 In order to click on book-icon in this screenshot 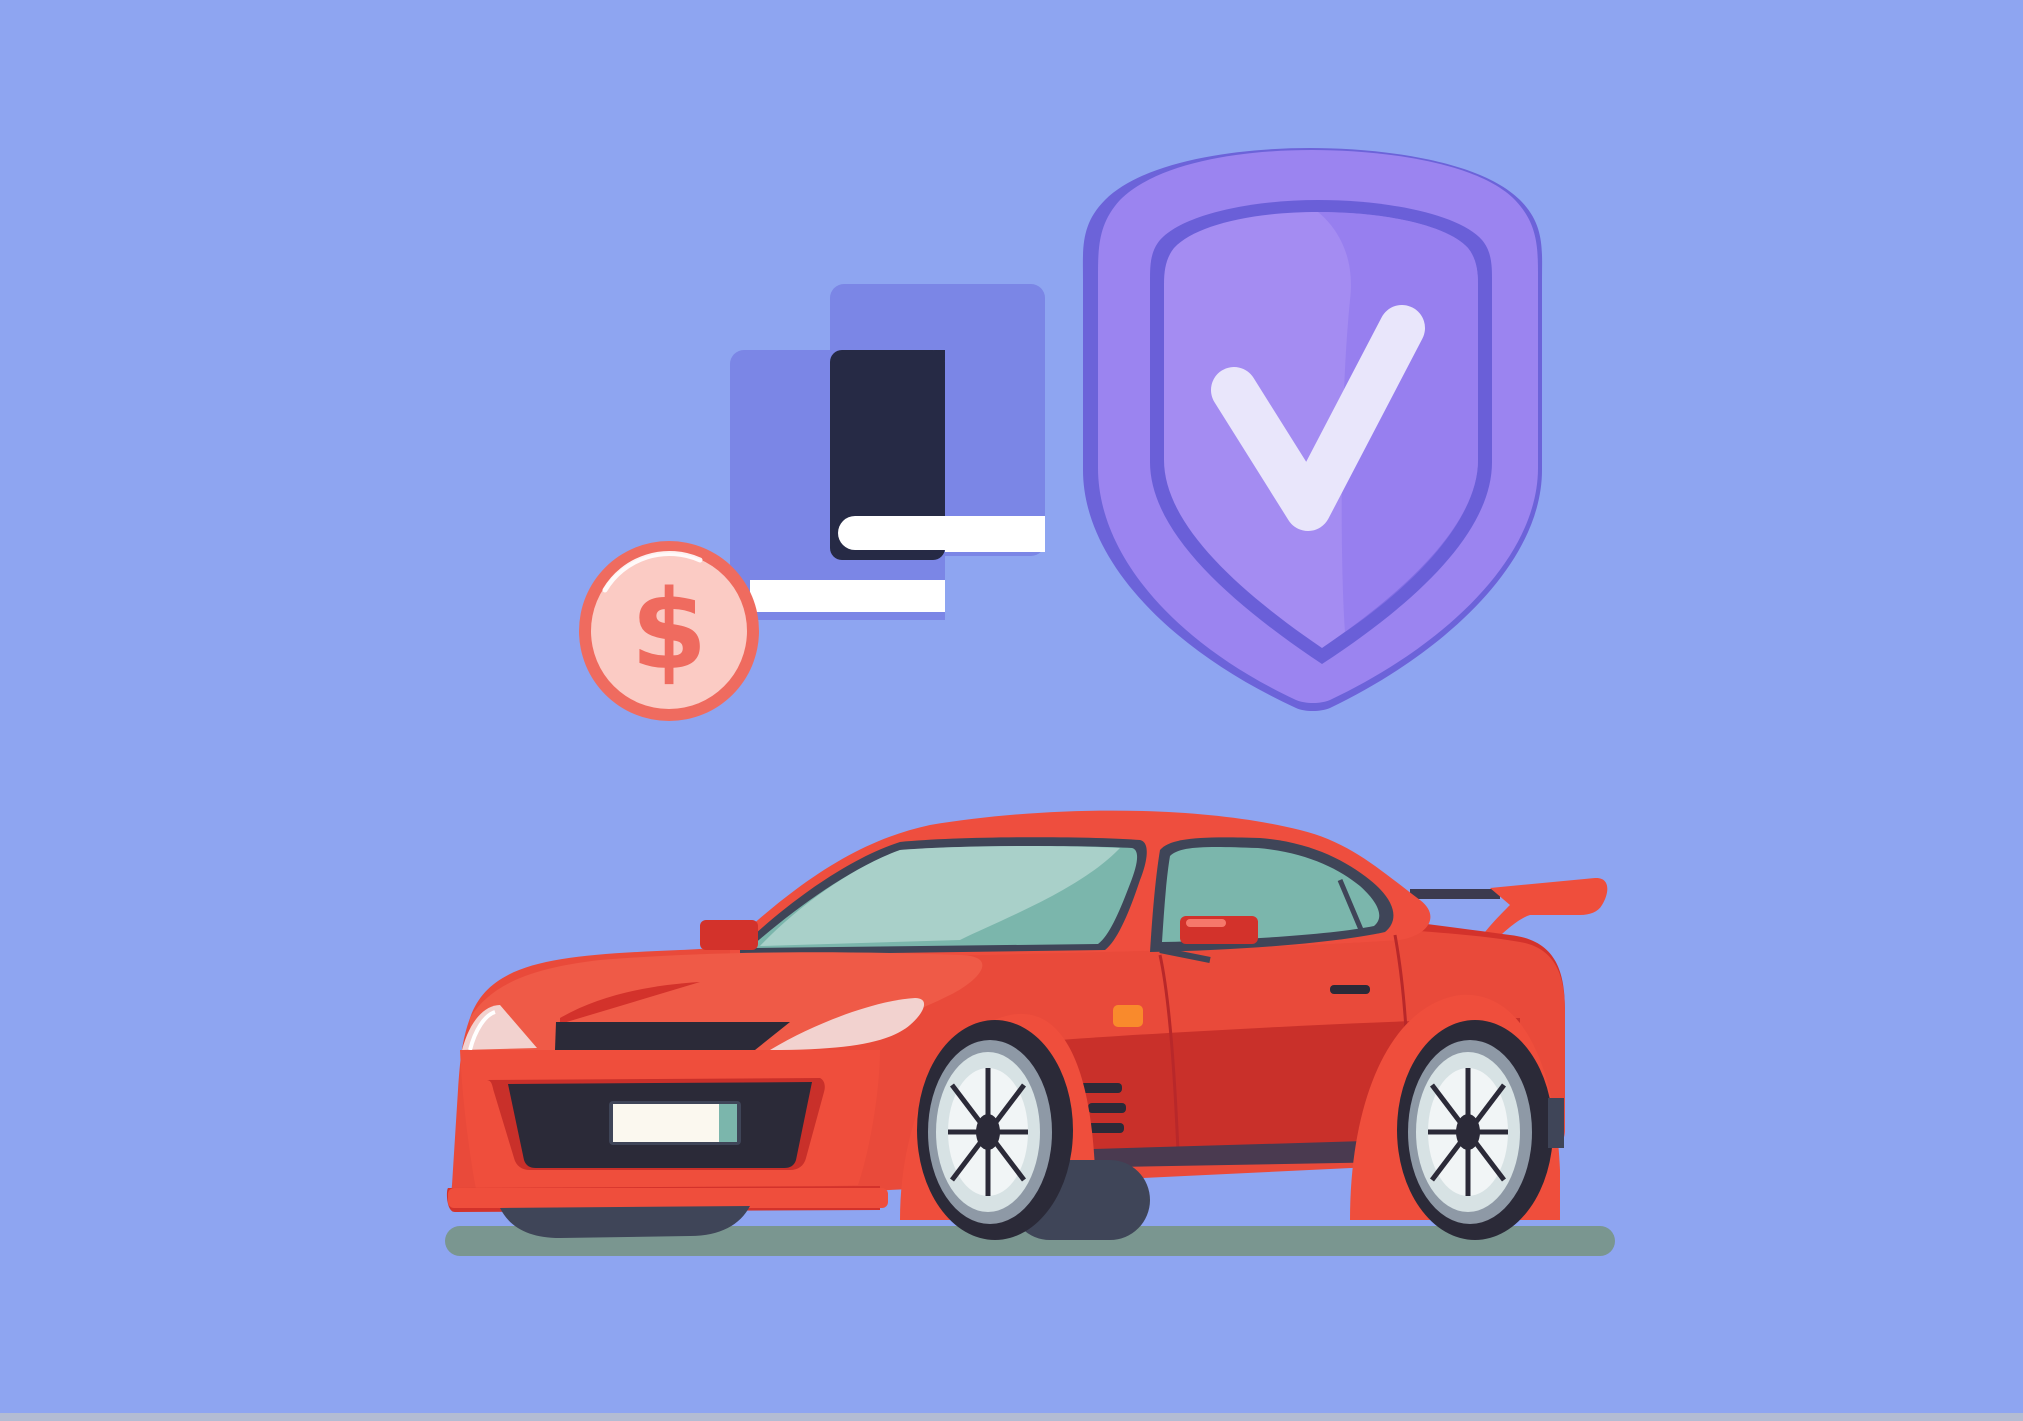, I will do `click(887, 452)`.